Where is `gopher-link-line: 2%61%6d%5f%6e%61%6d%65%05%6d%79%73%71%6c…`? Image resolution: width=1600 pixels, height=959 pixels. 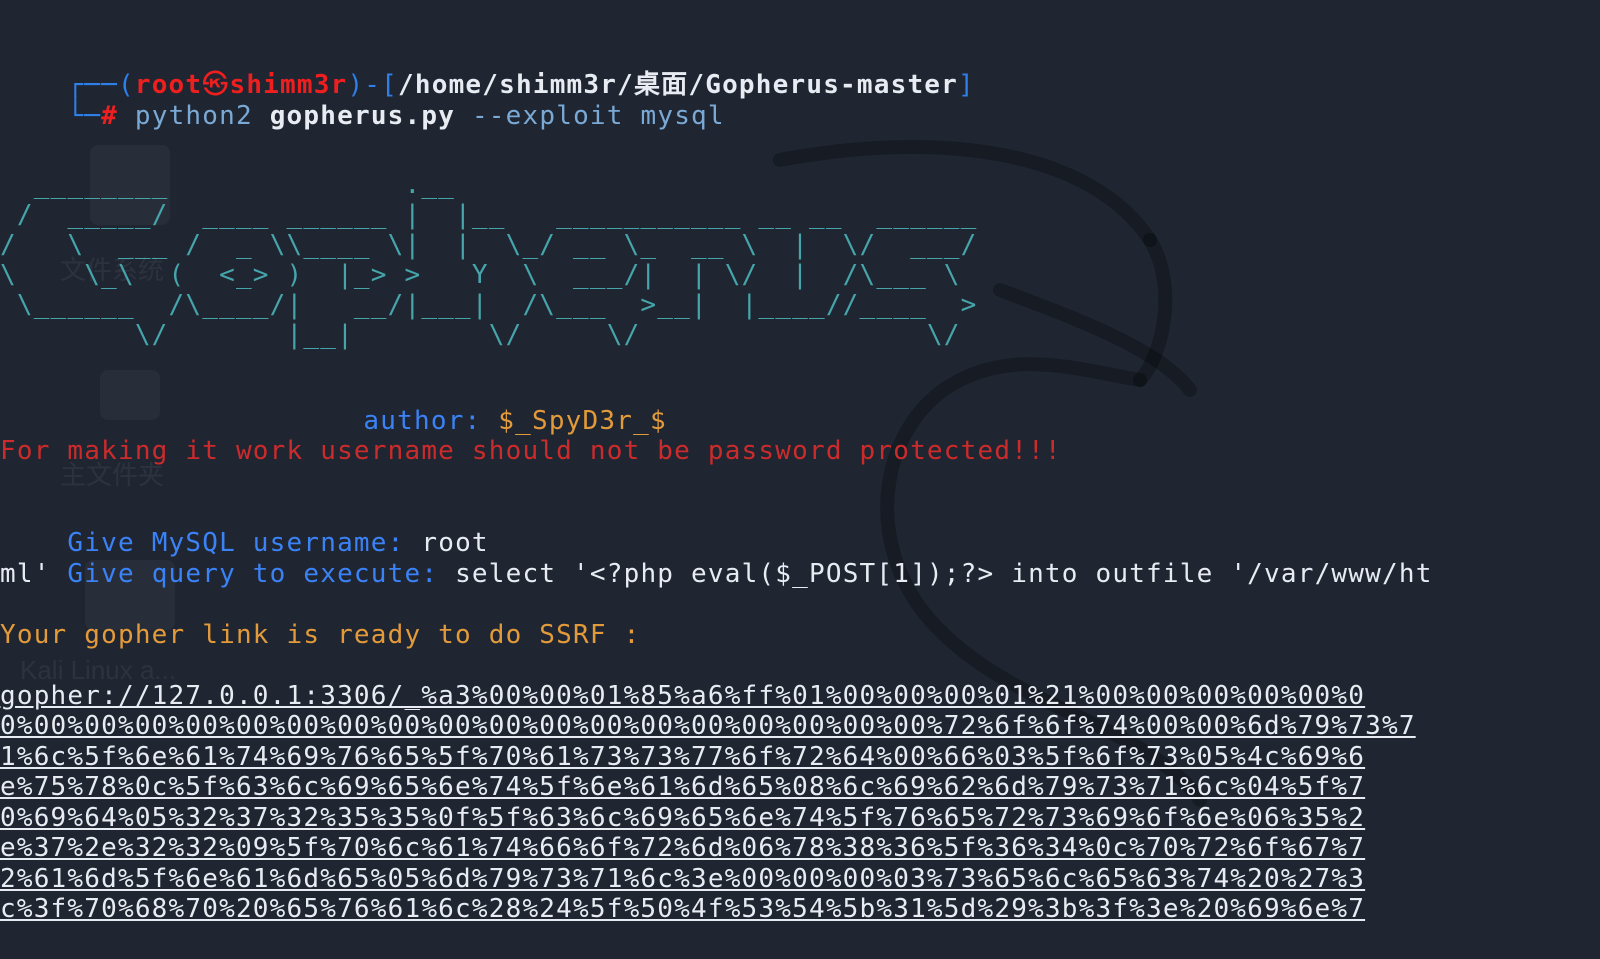
gopher-link-line: 2%61%6d%5f%6e%61%6d%65%05%6d%79%73%71%6c… is located at coordinates (682, 879).